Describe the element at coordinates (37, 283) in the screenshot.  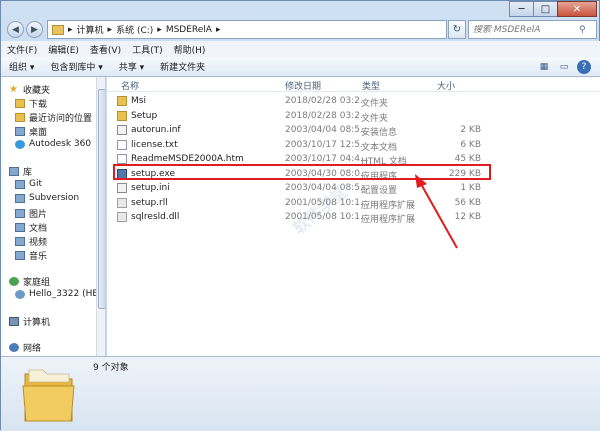
I see `sidebar-item-label: 家庭组` at that location.